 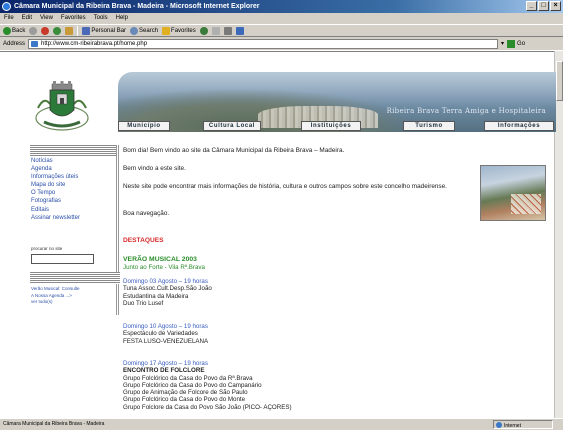 I want to click on sidebar-item-informacoes-uteis: Informações úteis, so click(x=72, y=177).